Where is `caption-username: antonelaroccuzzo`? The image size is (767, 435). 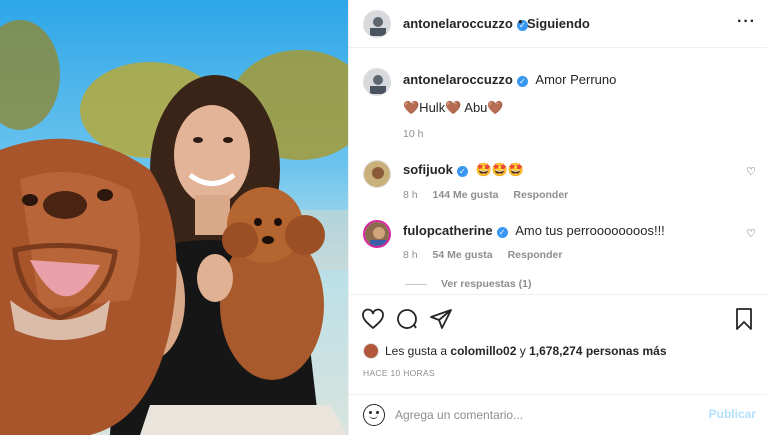
caption-username: antonelaroccuzzo is located at coordinates (458, 79).